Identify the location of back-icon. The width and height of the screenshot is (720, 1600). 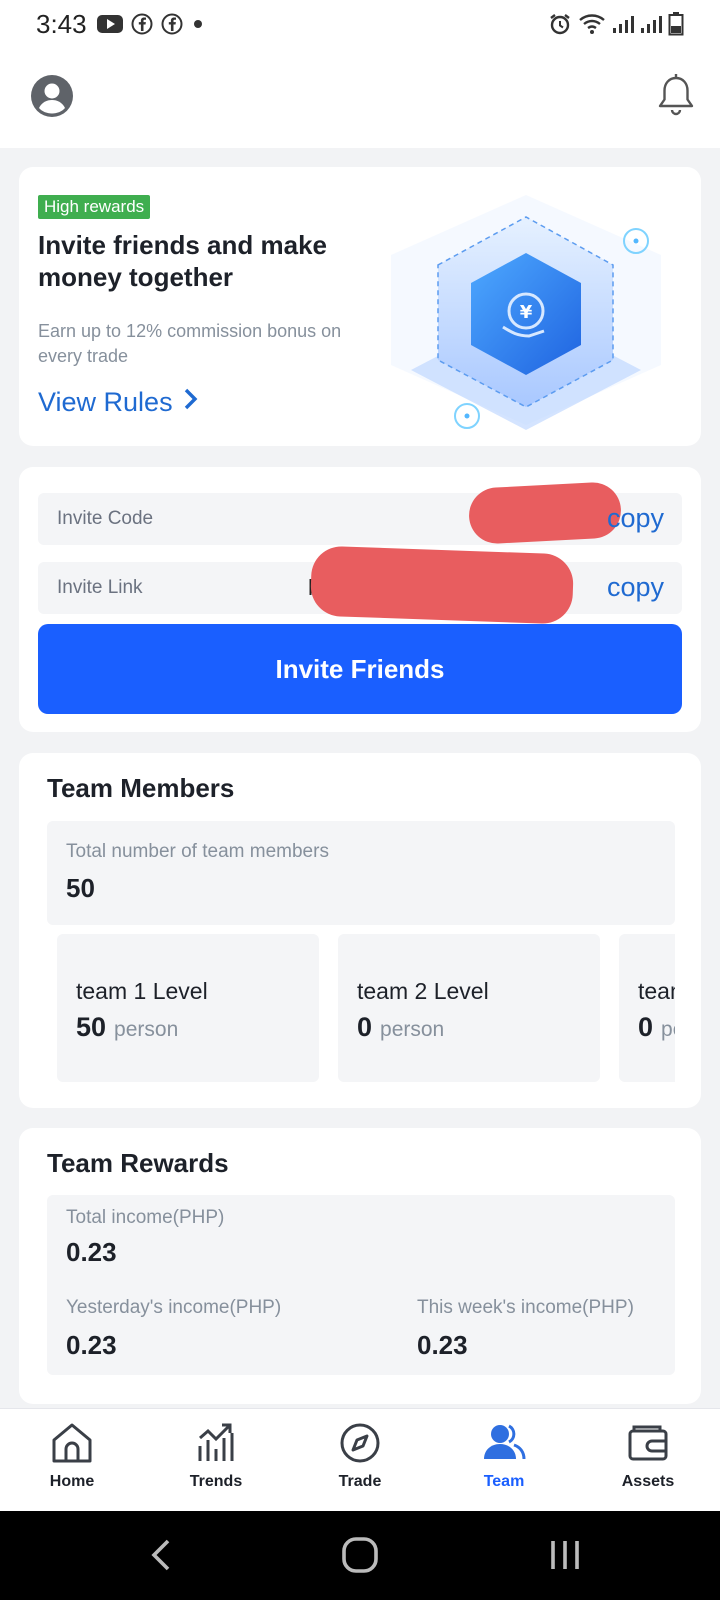
(162, 1555).